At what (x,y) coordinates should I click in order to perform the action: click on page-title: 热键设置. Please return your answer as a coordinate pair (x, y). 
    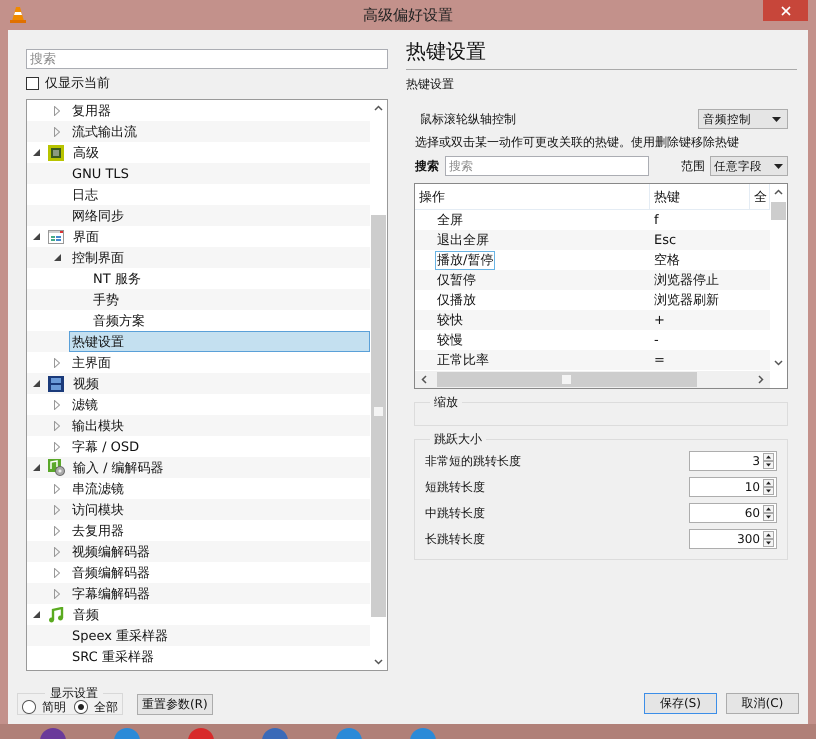
    Looking at the image, I should click on (601, 54).